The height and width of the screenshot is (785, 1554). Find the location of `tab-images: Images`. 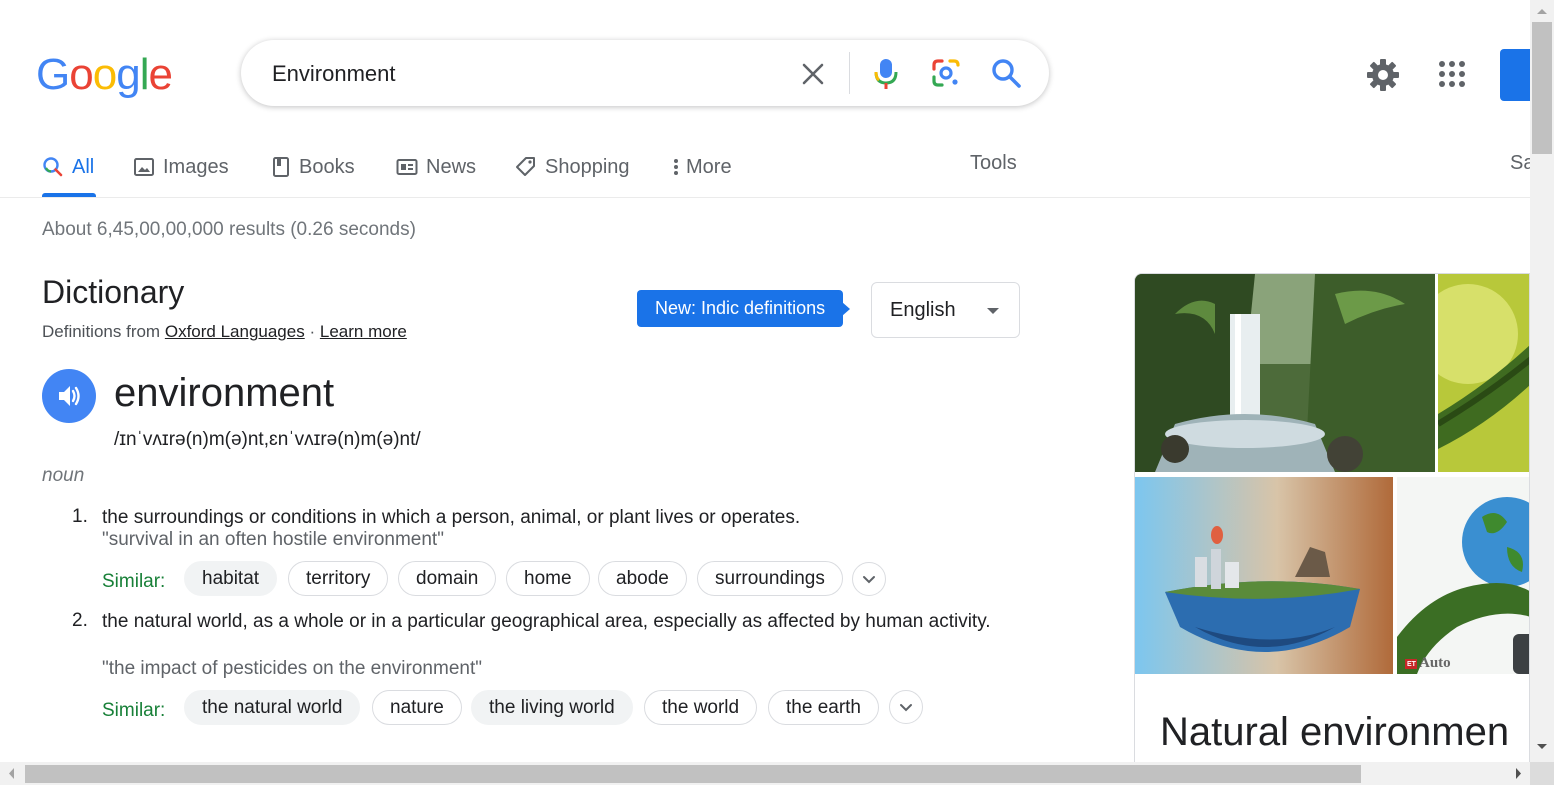

tab-images: Images is located at coordinates (181, 167).